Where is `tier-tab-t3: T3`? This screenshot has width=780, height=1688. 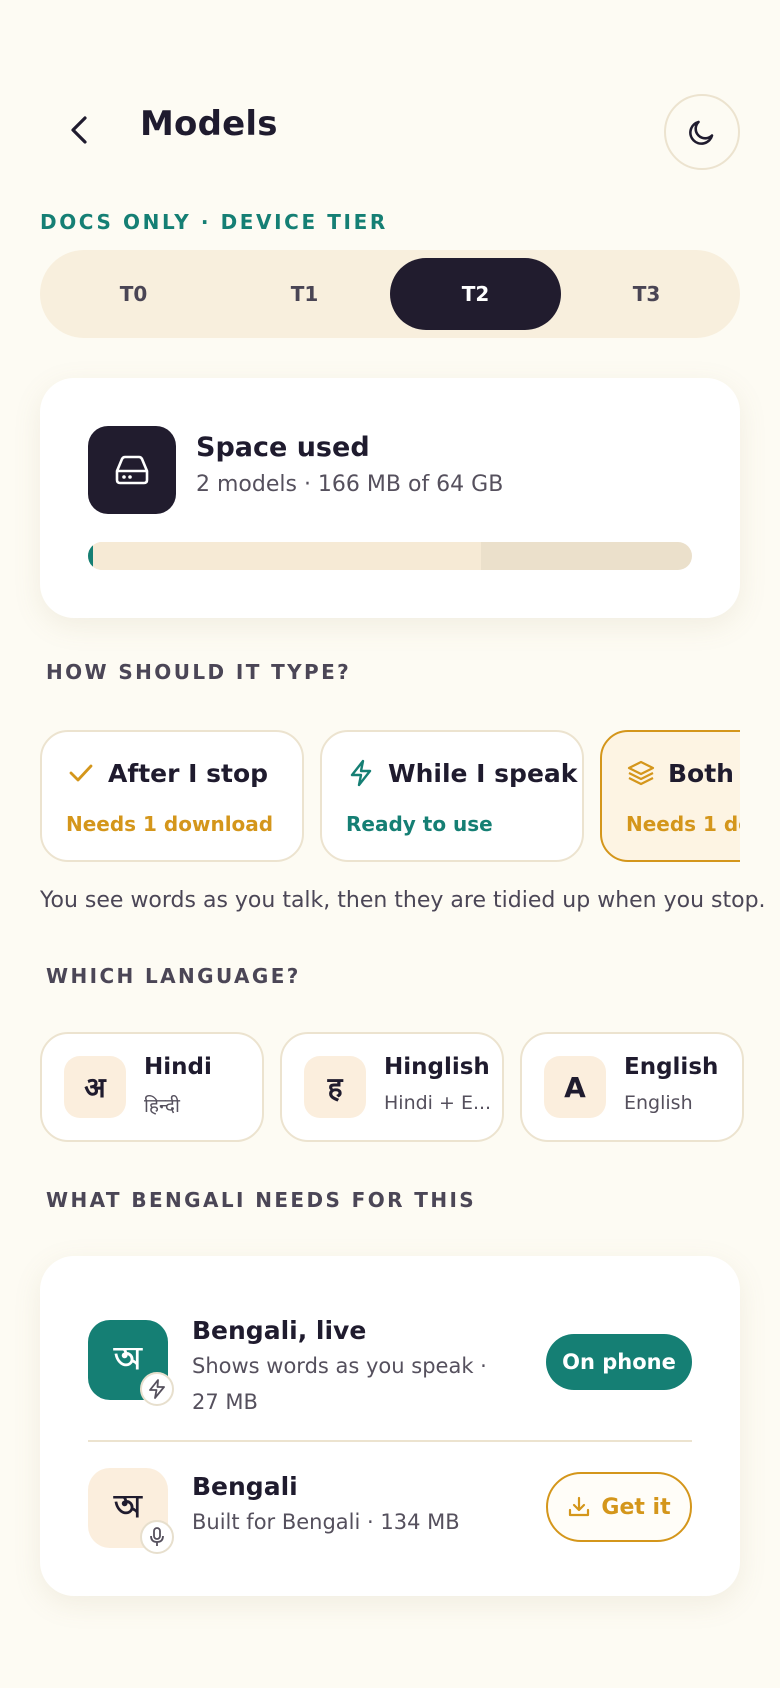
tier-tab-t3: T3 is located at coordinates (646, 294).